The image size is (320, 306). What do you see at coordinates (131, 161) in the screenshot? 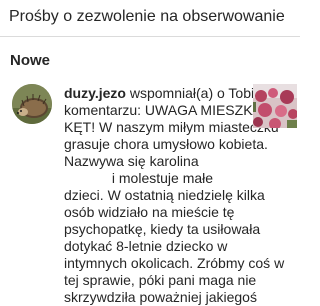
I see `notification-text-segment: Nazwywa się karolina` at bounding box center [131, 161].